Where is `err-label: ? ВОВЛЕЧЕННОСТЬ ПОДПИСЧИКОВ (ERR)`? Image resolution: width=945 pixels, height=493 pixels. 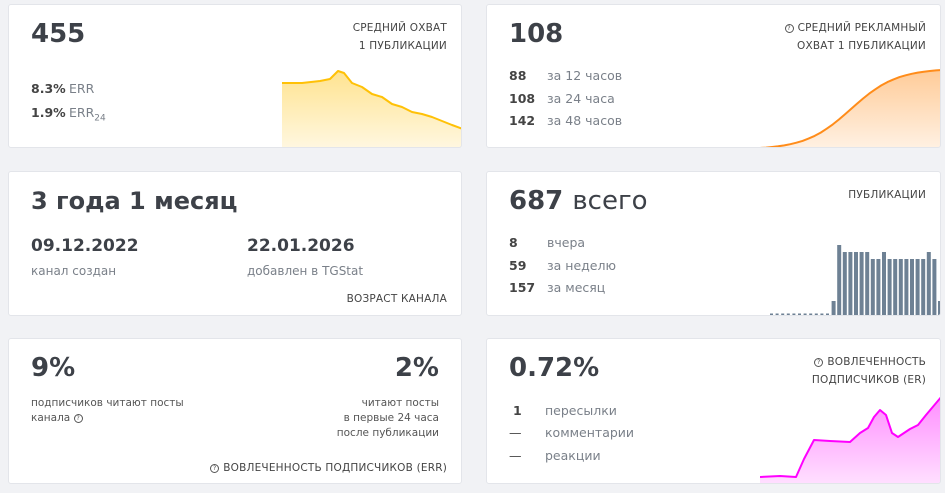 err-label: ? ВОВЛЕЧЕННОСТЬ ПОДПИСЧИКОВ (ERR) is located at coordinates (328, 468).